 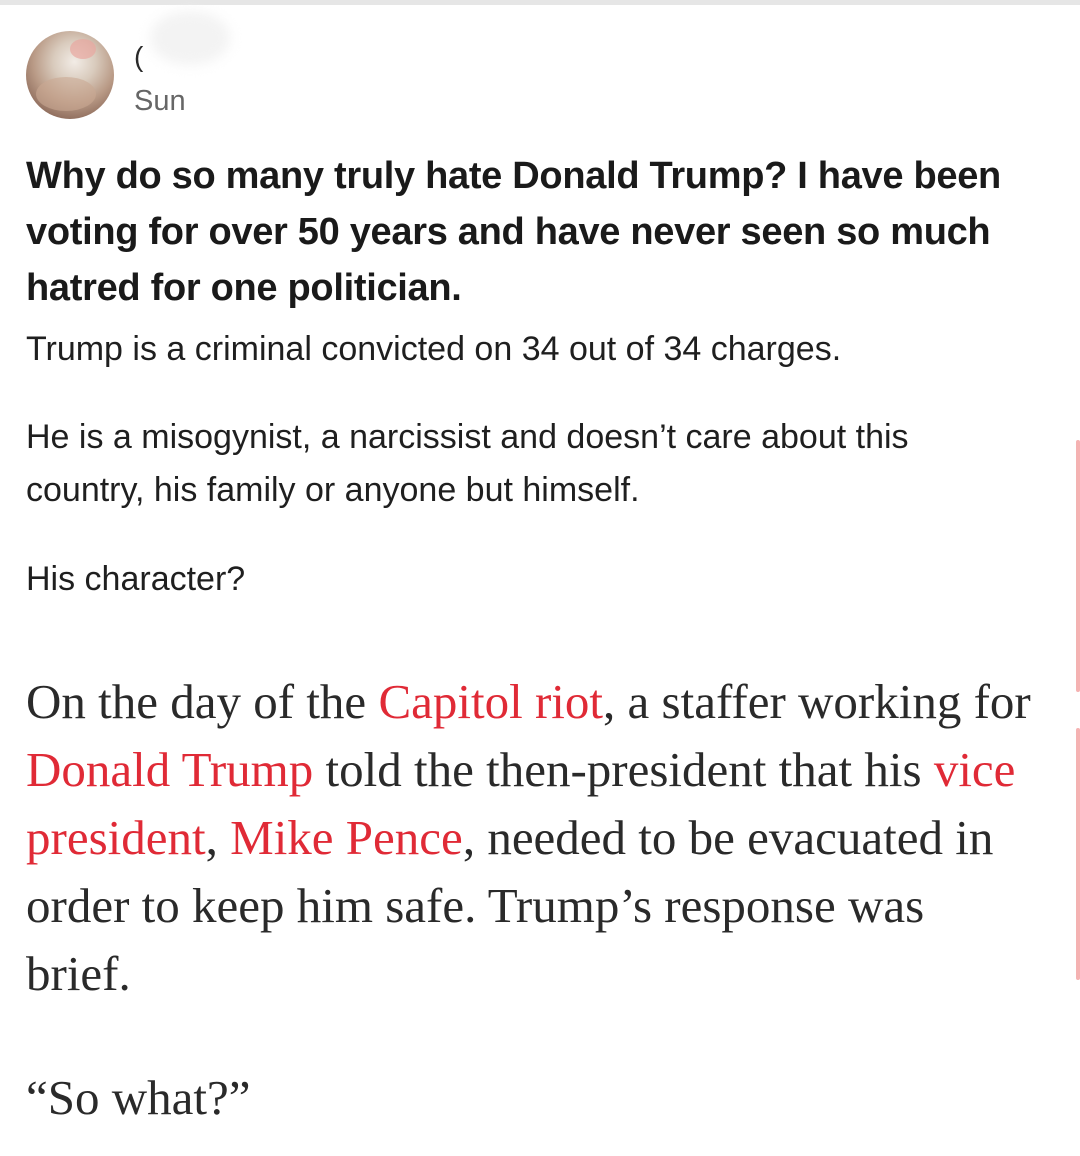 What do you see at coordinates (346, 837) in the screenshot?
I see `link-mike-pence: Mike Pence` at bounding box center [346, 837].